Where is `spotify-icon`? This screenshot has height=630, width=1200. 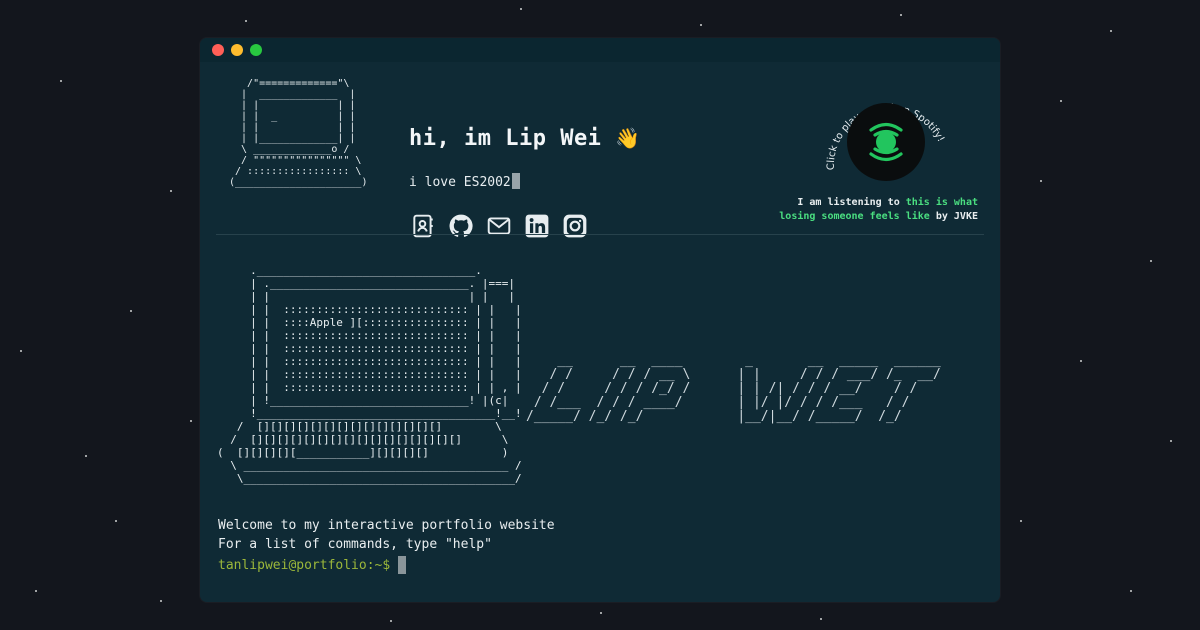 spotify-icon is located at coordinates (886, 142).